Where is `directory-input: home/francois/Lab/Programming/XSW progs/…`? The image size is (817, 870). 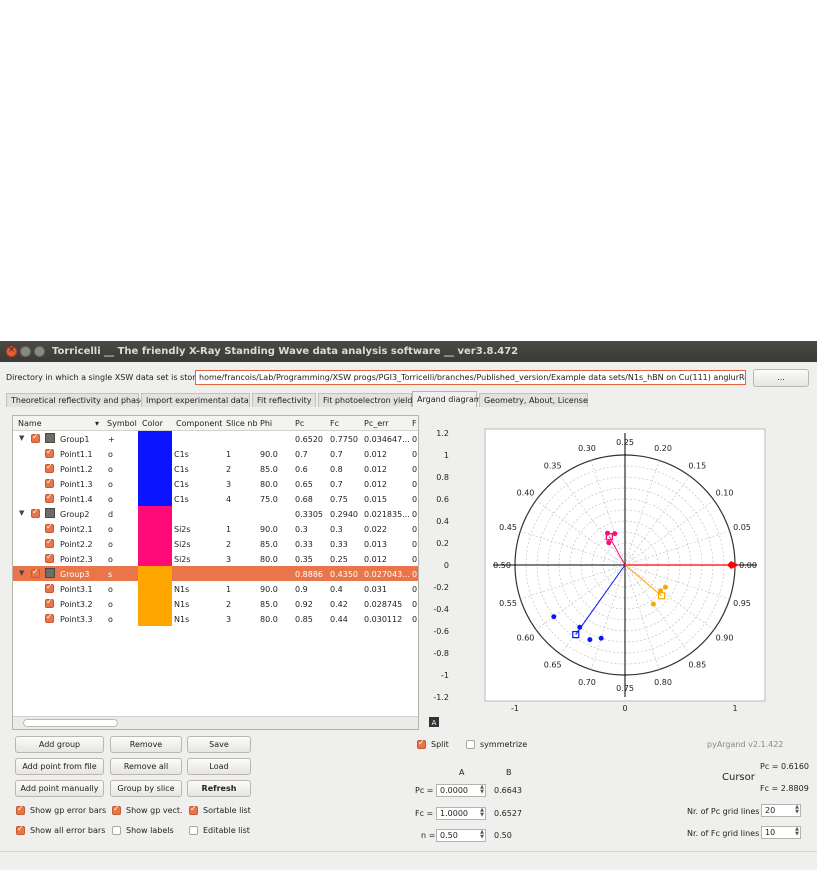 directory-input: home/francois/Lab/Programming/XSW progs/… is located at coordinates (470, 377).